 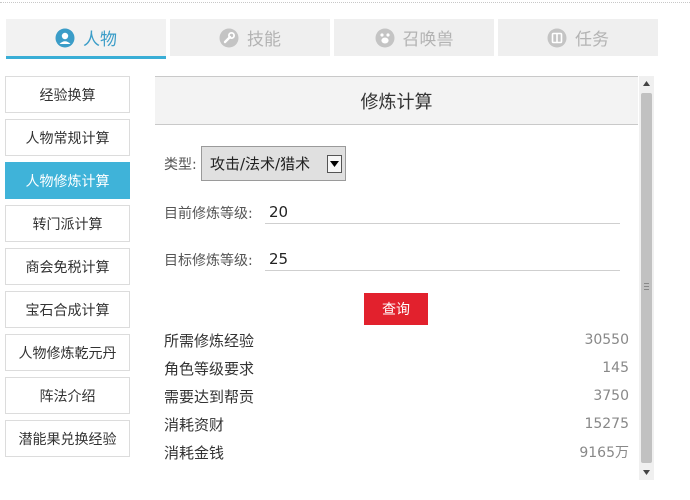 I want to click on tab-label: 召唤兽, so click(x=428, y=40).